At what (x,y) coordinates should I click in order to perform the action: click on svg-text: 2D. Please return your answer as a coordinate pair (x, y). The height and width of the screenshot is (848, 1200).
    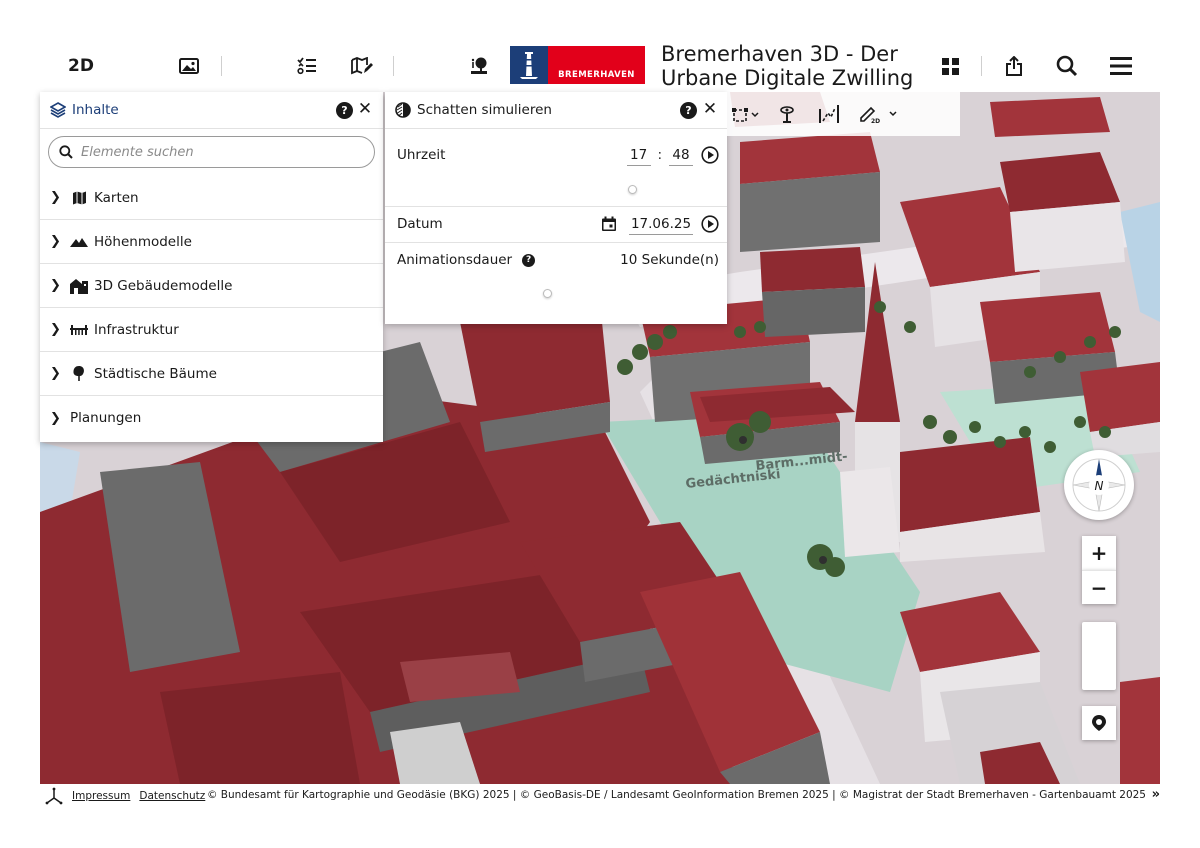
    Looking at the image, I should click on (875, 121).